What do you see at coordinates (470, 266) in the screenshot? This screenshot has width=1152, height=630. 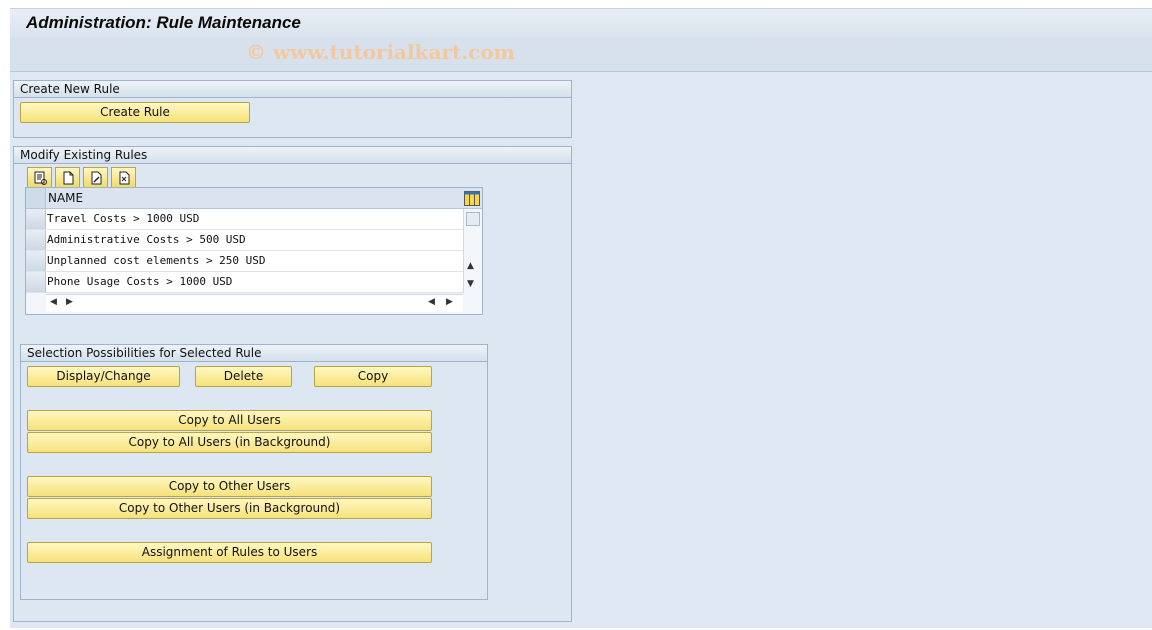 I see `scroll-up-icon: ▲` at bounding box center [470, 266].